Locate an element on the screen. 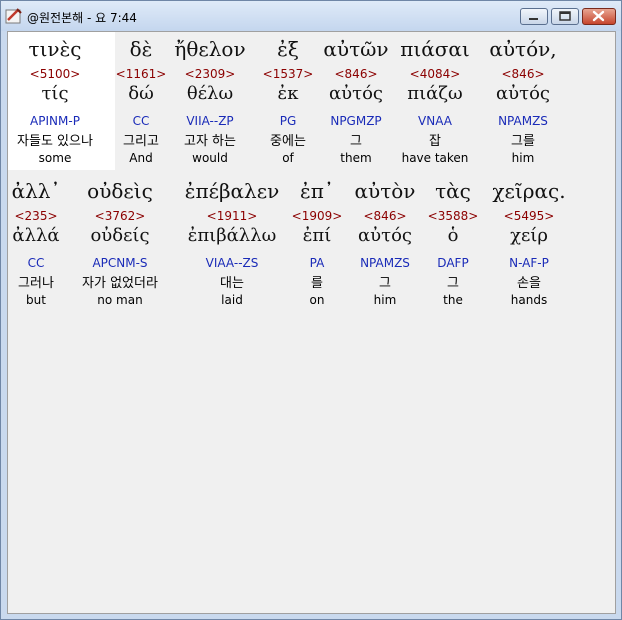 This screenshot has height=620, width=622. korean-word: 그리고 is located at coordinates (141, 141).